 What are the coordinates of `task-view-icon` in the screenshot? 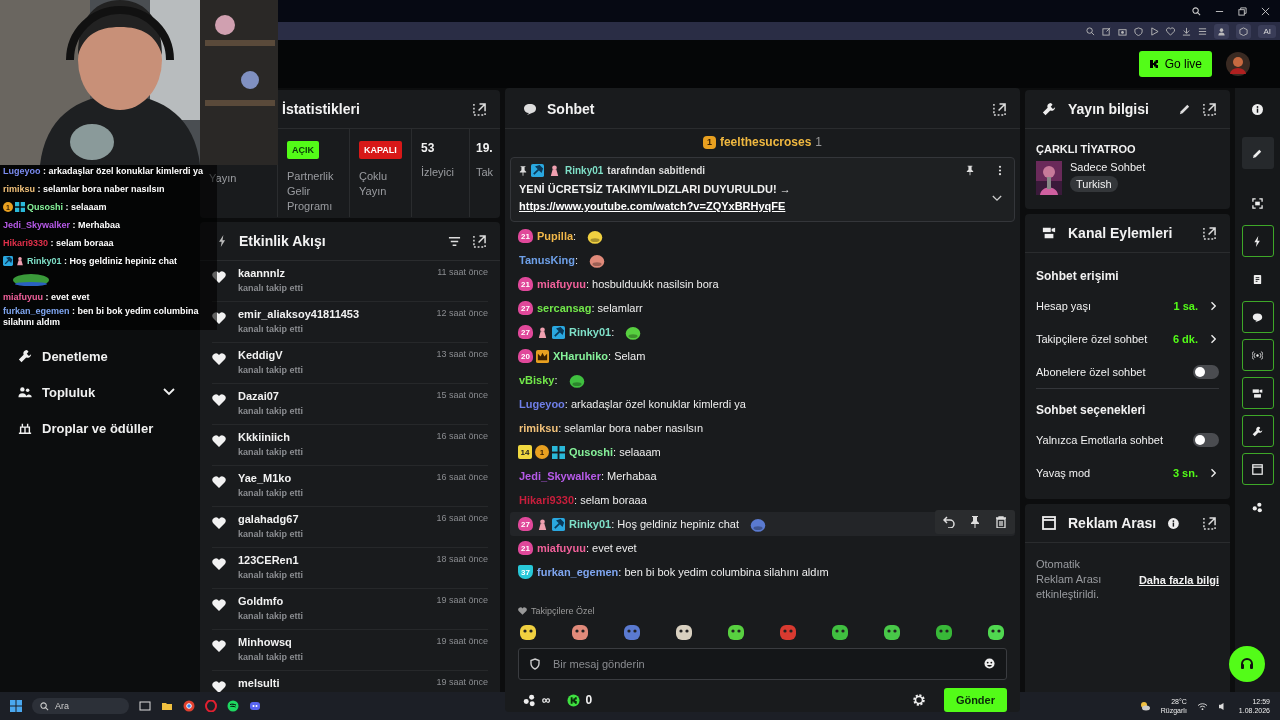 It's located at (145, 706).